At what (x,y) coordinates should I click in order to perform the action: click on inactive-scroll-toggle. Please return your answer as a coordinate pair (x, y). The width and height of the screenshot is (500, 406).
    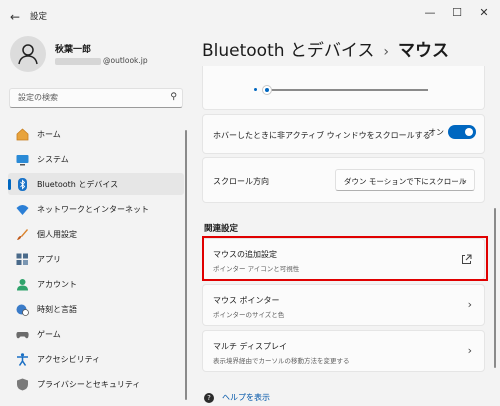
    Looking at the image, I should click on (462, 132).